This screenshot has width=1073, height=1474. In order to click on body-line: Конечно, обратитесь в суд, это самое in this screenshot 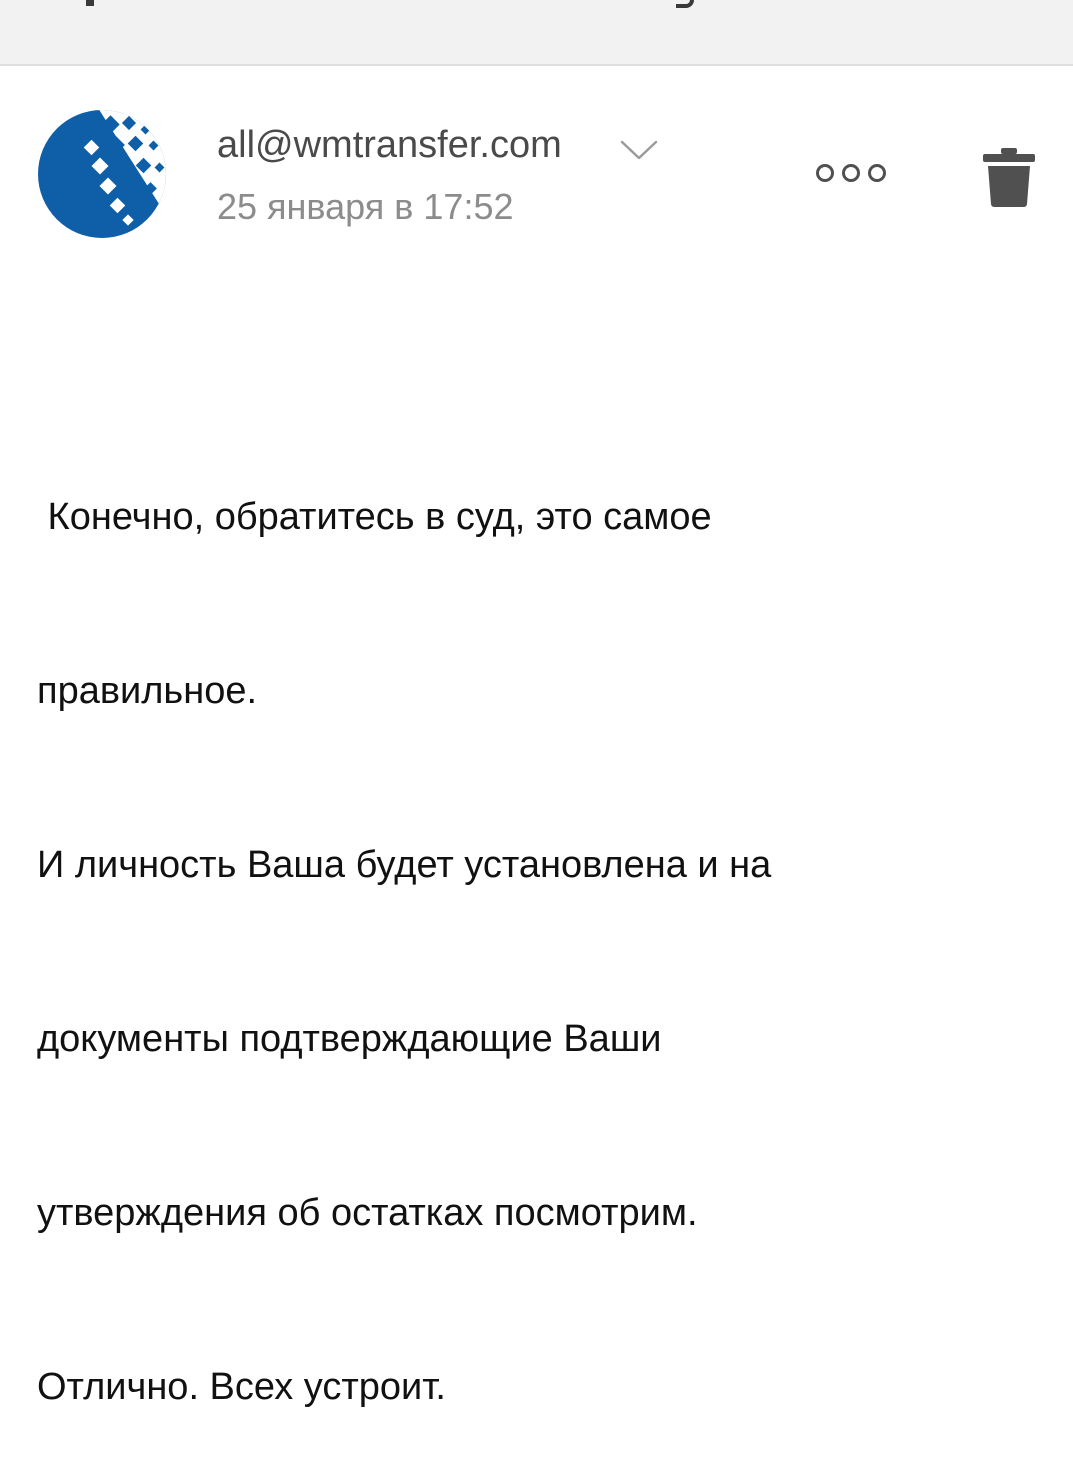, I will do `click(374, 517)`.